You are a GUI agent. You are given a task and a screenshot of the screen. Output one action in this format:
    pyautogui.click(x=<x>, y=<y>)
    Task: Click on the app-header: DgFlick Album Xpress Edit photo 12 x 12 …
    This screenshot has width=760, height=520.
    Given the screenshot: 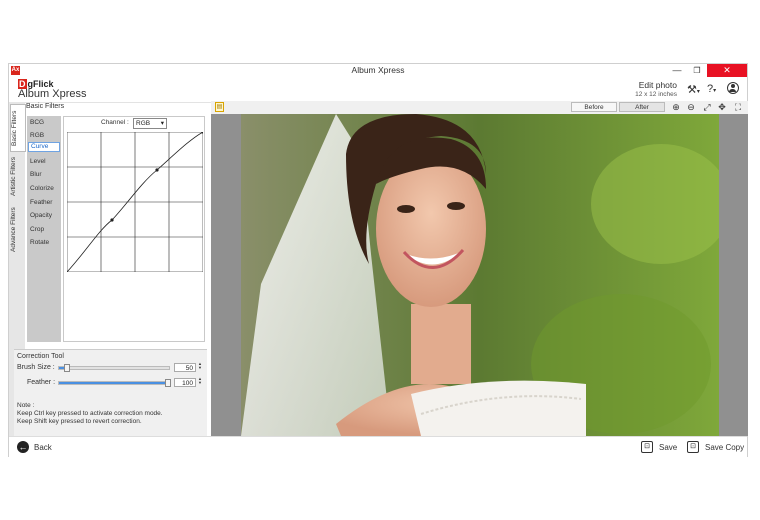 What is the action you would take?
    pyautogui.click(x=378, y=90)
    